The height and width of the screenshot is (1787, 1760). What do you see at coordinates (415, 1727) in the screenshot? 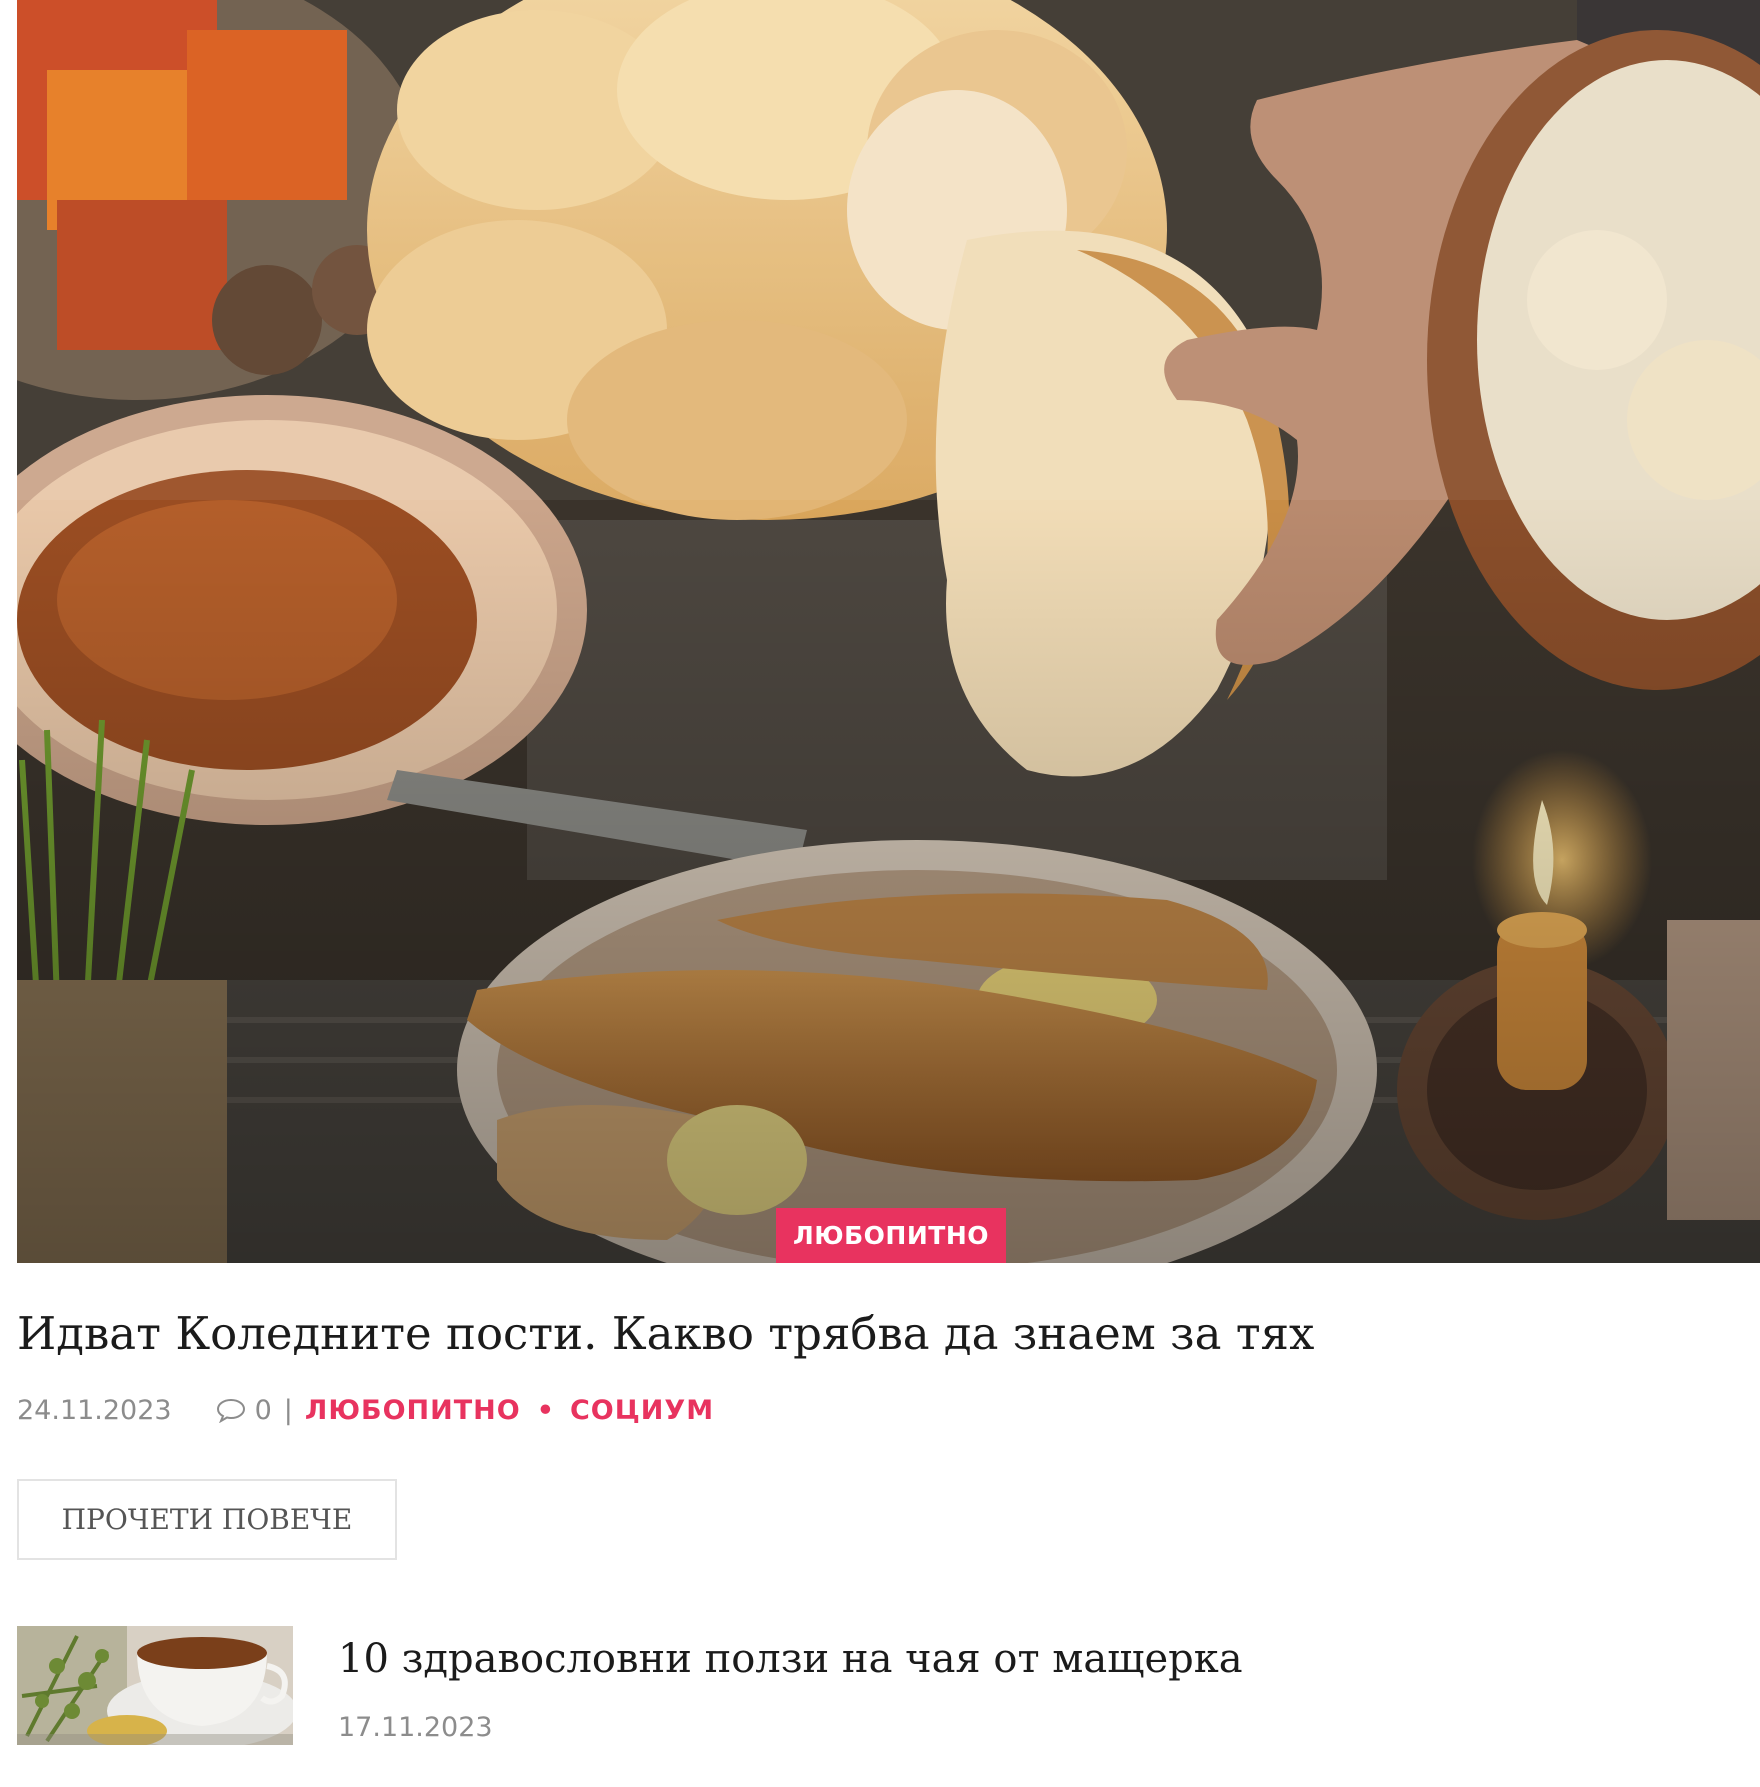
I see `related-post-date: 17.11.2023` at bounding box center [415, 1727].